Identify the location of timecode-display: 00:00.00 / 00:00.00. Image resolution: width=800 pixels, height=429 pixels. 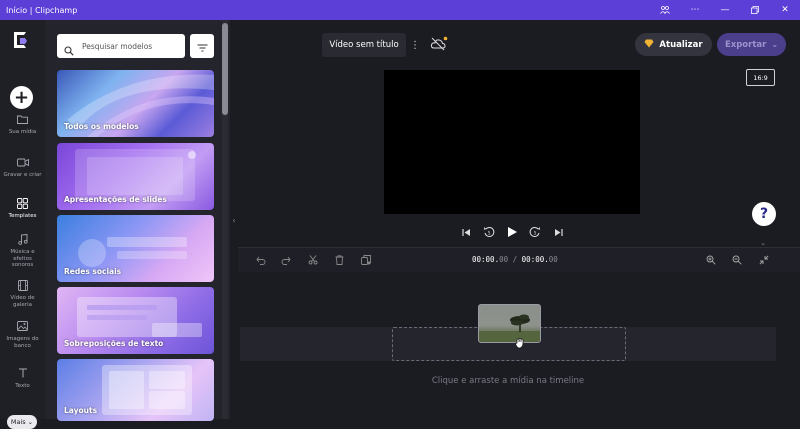
(515, 259).